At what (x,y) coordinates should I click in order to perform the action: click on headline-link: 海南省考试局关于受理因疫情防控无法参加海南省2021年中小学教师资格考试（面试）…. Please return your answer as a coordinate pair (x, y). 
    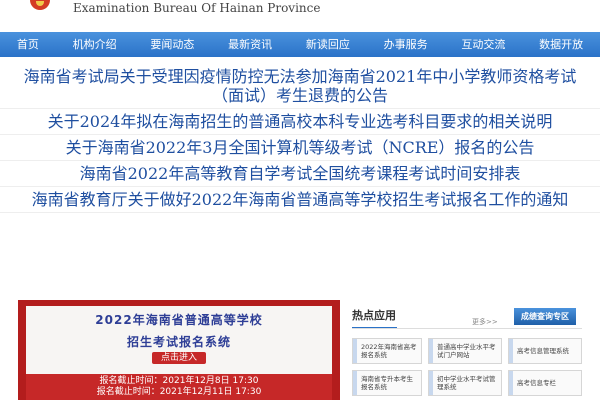
    Looking at the image, I should click on (300, 86).